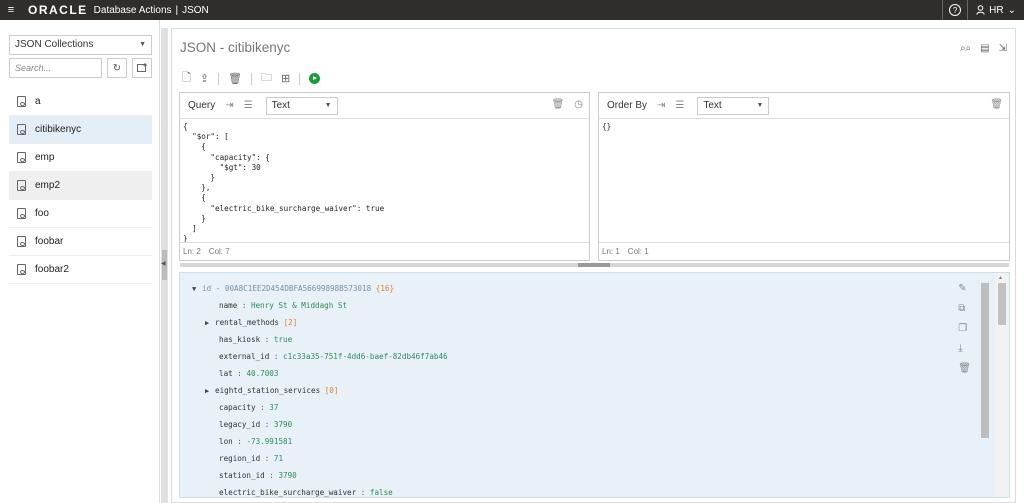  What do you see at coordinates (80, 158) in the screenshot?
I see `collection-item-emp: emp` at bounding box center [80, 158].